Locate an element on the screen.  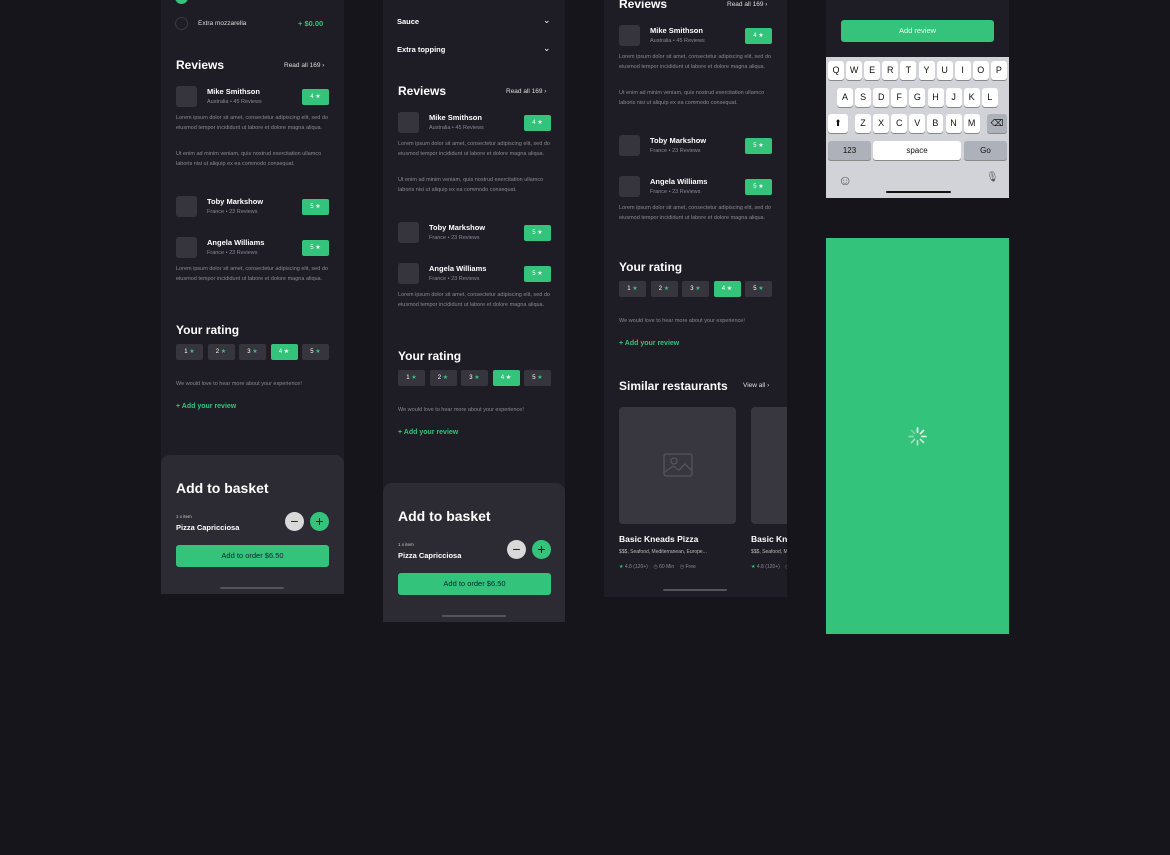
view-all-link: View all › is located at coordinates (756, 385).